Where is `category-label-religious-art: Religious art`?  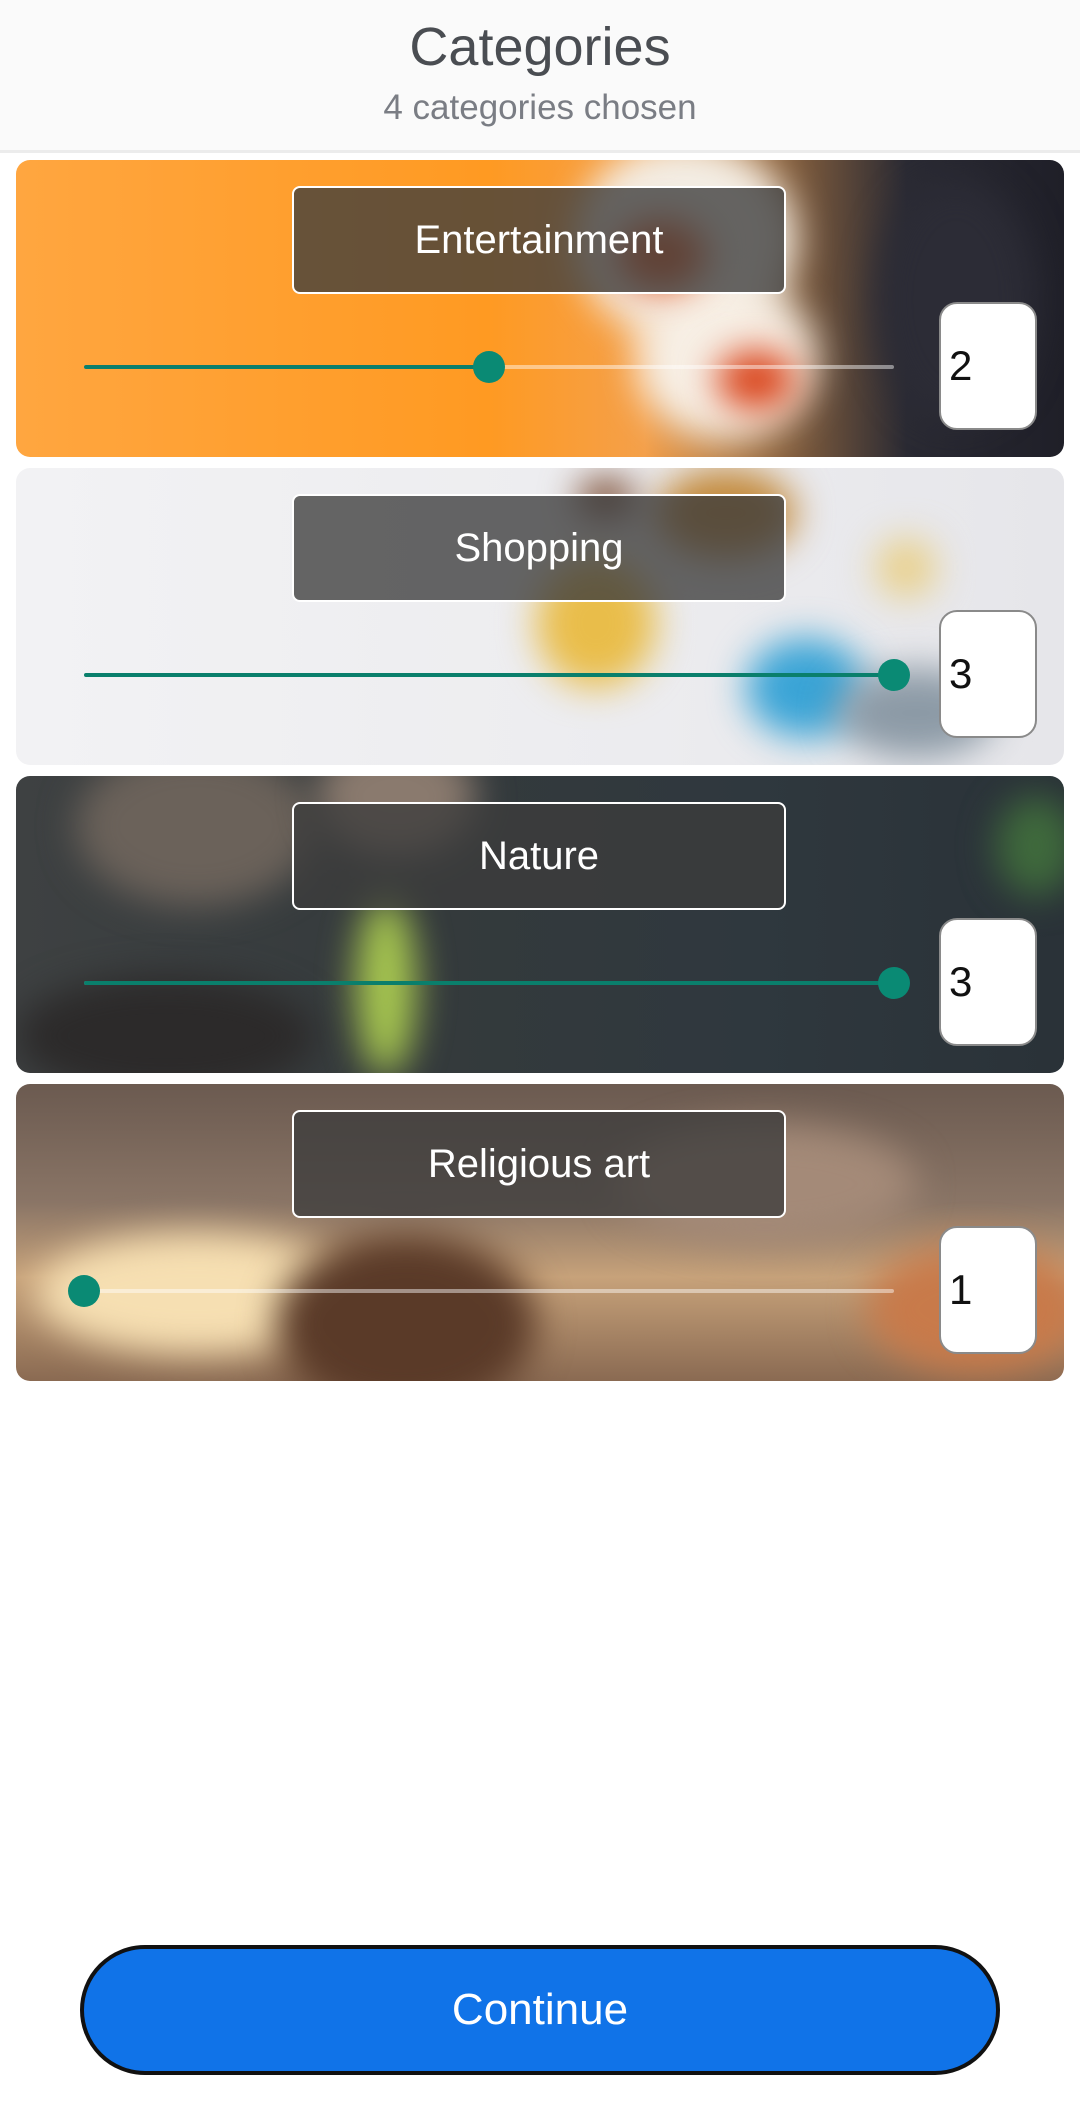 category-label-religious-art: Religious art is located at coordinates (539, 1164).